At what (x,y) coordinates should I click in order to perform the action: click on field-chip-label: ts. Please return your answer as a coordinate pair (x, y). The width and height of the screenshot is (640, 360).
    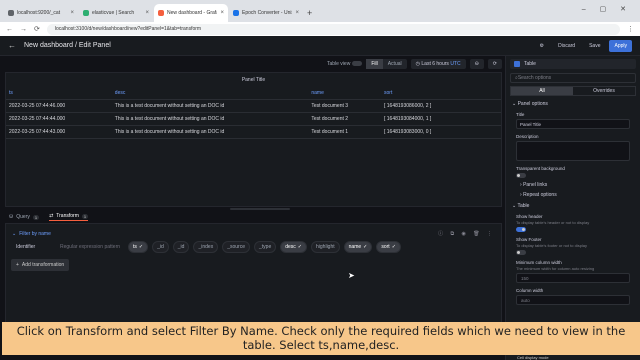
    Looking at the image, I should click on (135, 247).